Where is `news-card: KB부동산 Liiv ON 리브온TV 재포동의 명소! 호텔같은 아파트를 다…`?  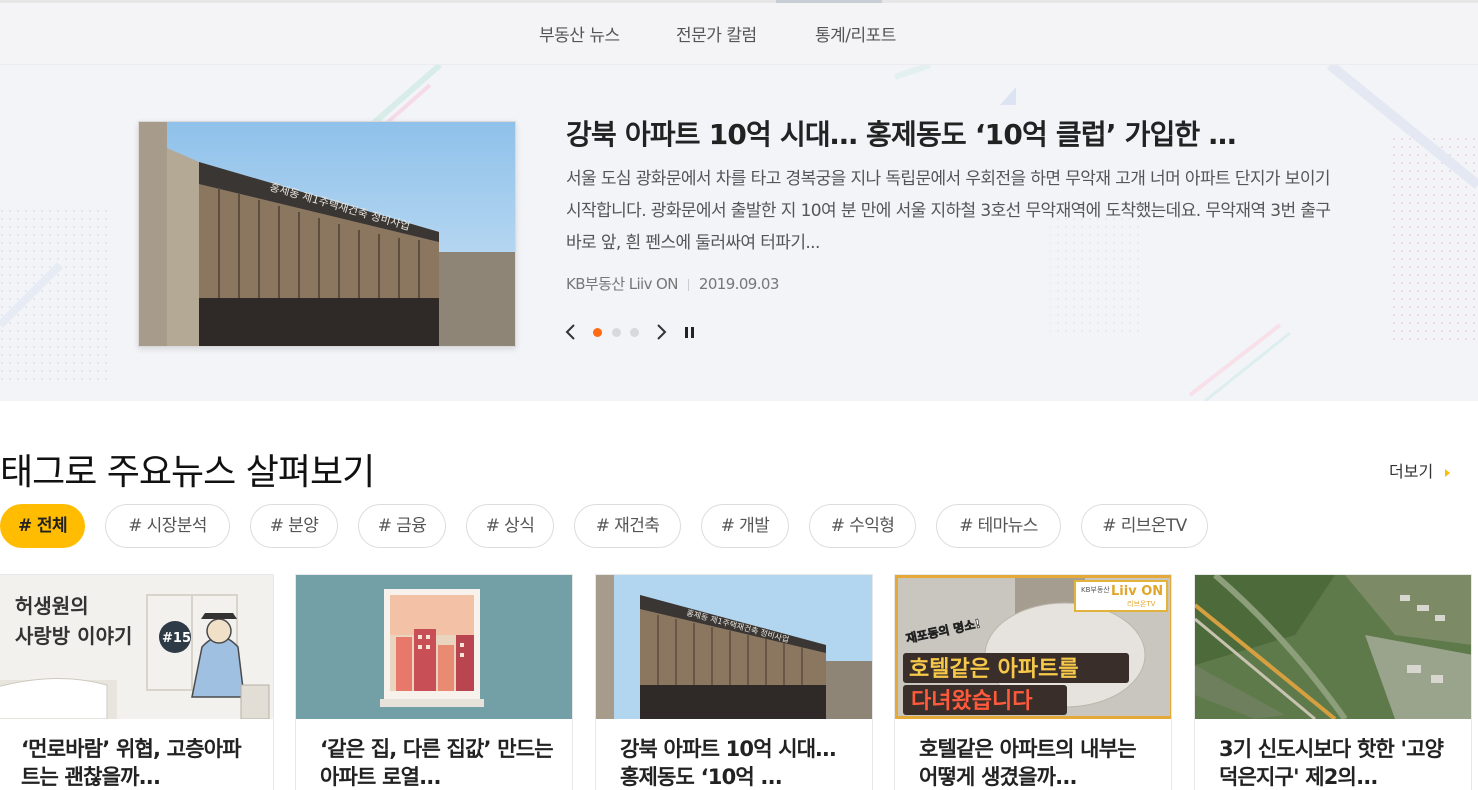 news-card: KB부동산 Liiv ON 리브온TV 재포동의 명소! 호텔같은 아파트를 다… is located at coordinates (1033, 682).